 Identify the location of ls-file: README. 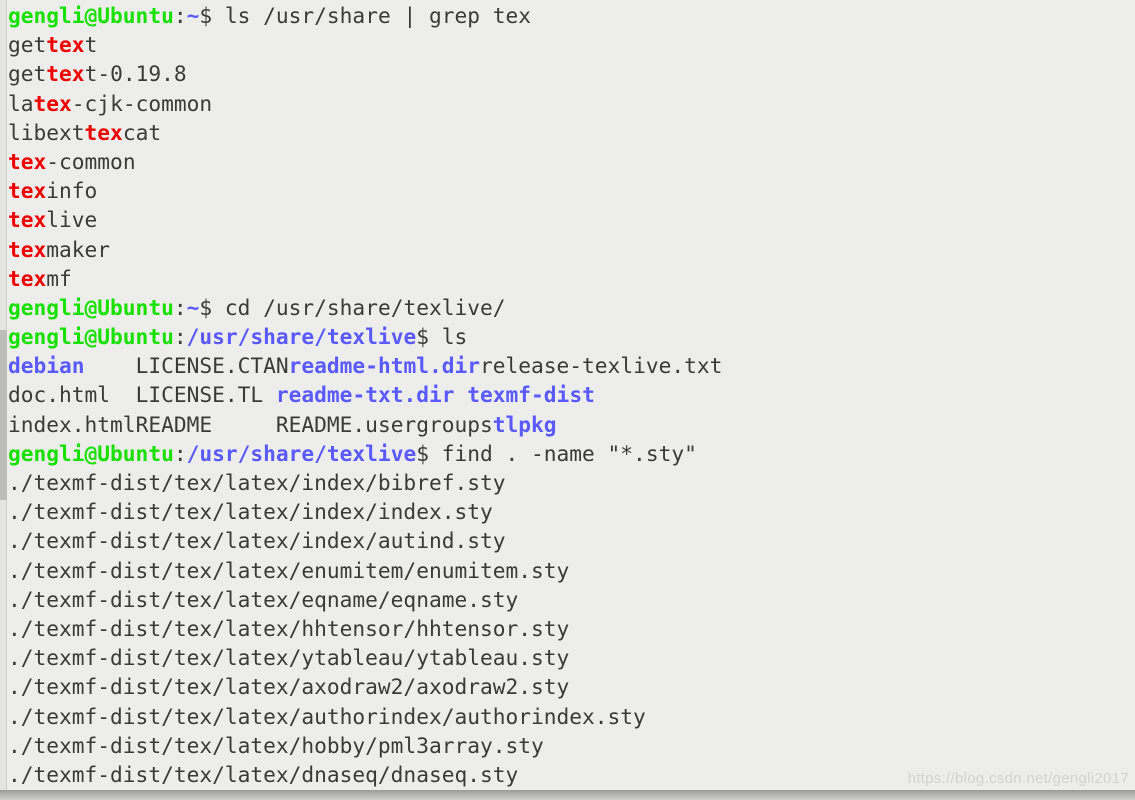
(174, 424).